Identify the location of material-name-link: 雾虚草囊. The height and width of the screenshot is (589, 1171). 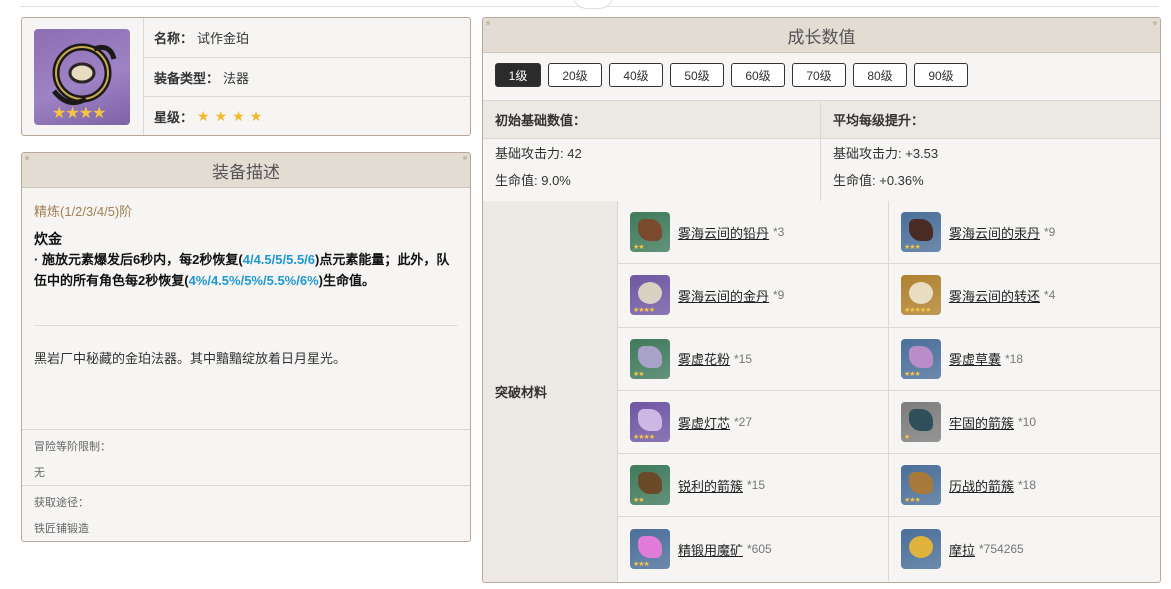
(975, 358).